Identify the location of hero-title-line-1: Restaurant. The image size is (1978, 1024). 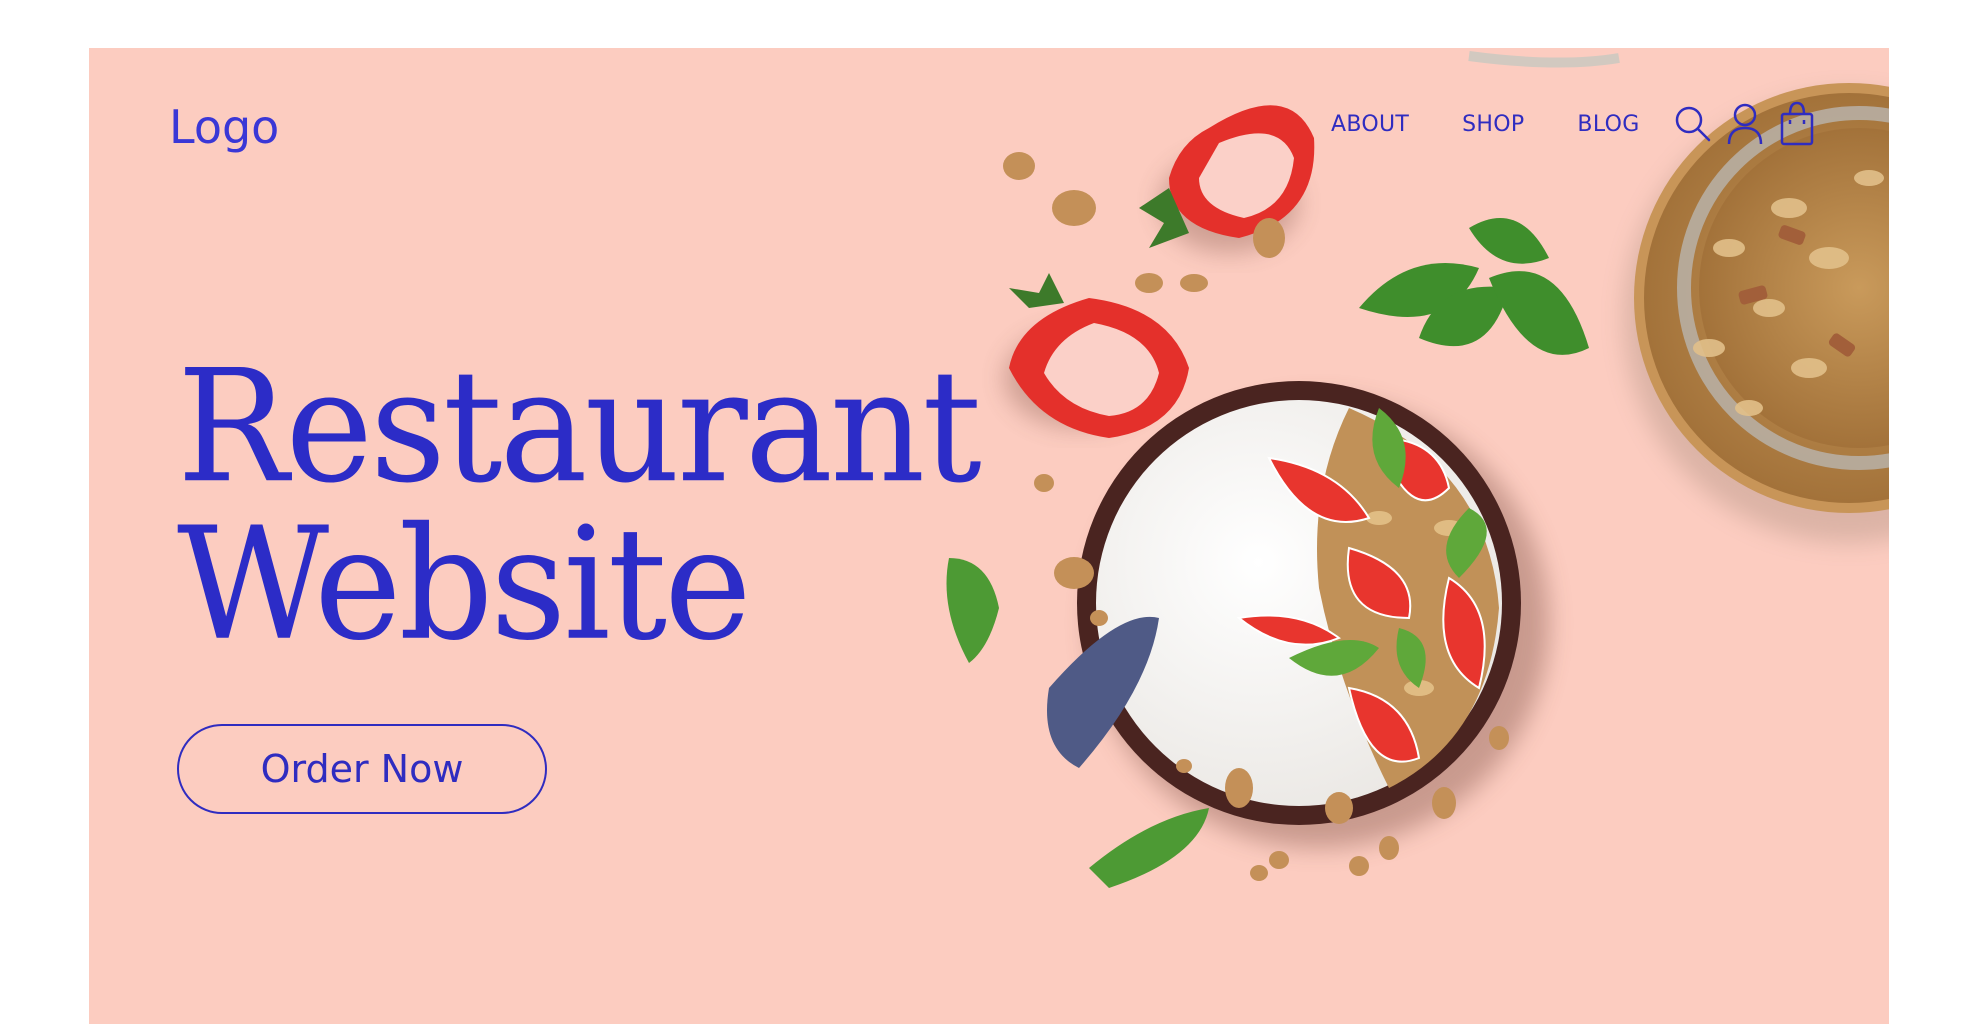
(579, 427).